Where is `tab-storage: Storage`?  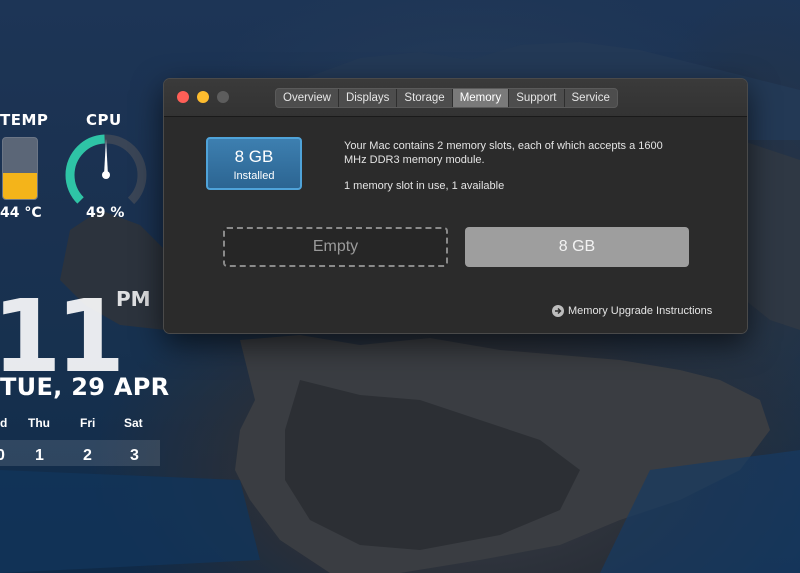 tab-storage: Storage is located at coordinates (425, 98).